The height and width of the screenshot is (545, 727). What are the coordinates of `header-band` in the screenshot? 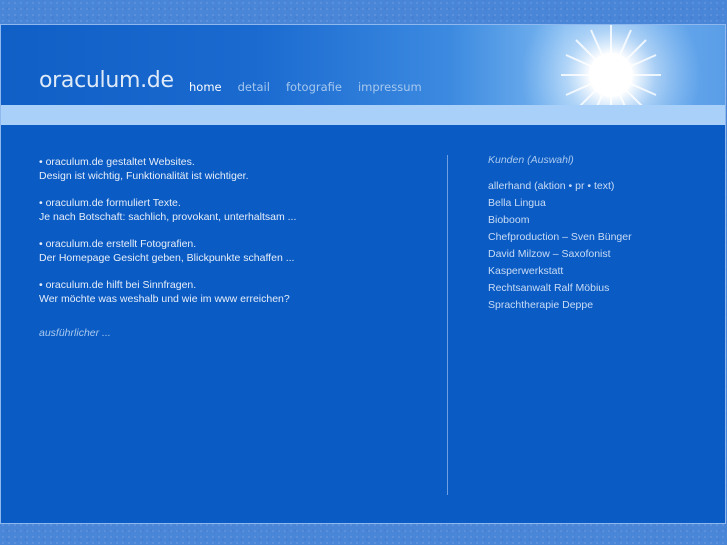 It's located at (363, 115).